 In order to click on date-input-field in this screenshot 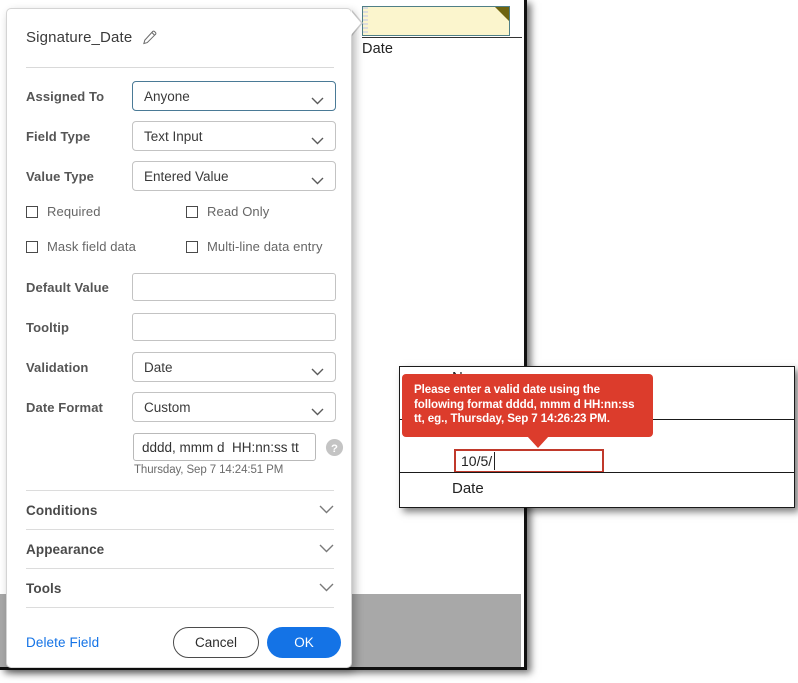, I will do `click(529, 461)`.